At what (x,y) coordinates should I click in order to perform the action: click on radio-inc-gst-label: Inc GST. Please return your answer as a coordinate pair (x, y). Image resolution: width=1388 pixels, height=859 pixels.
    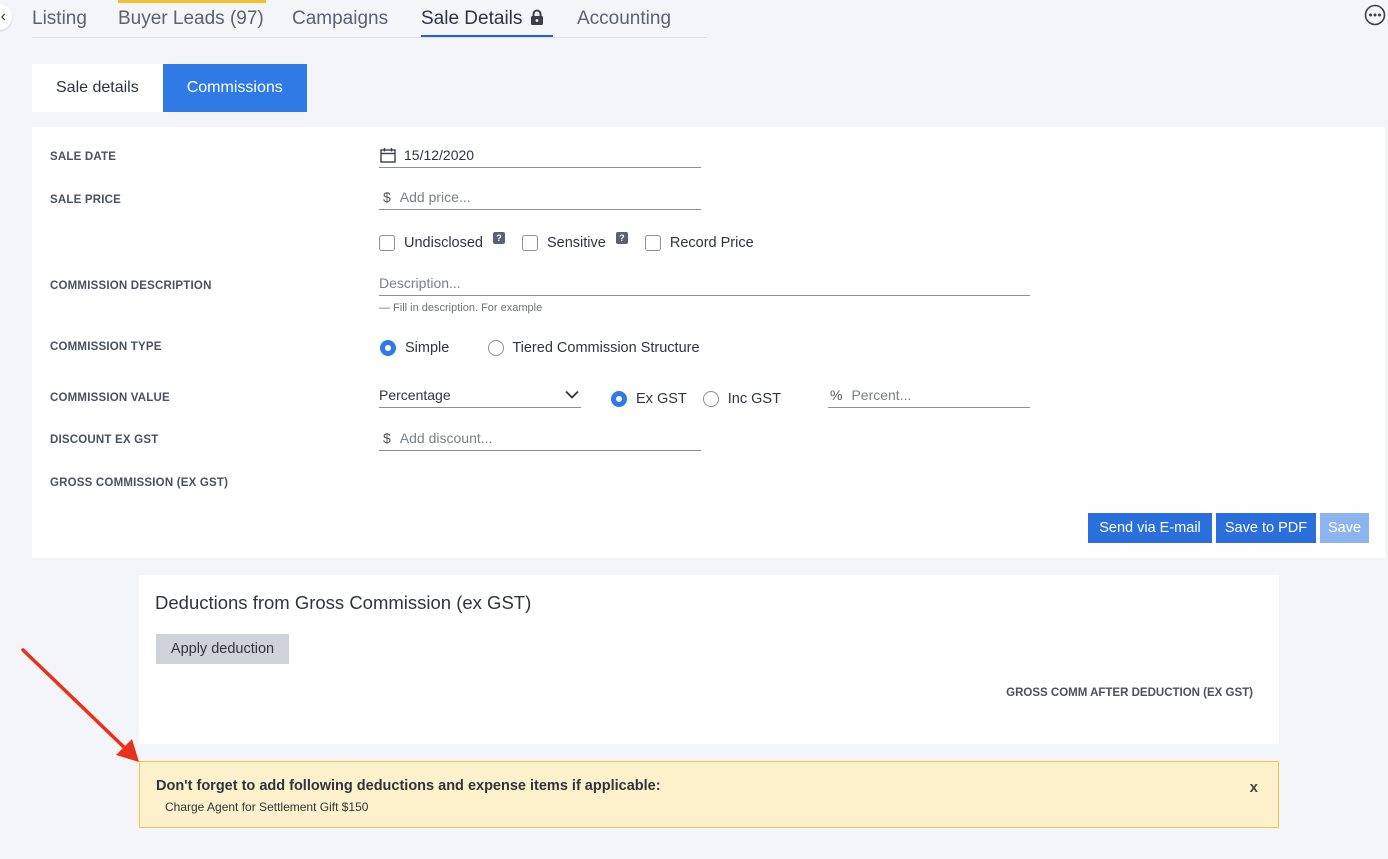
    Looking at the image, I should click on (754, 399).